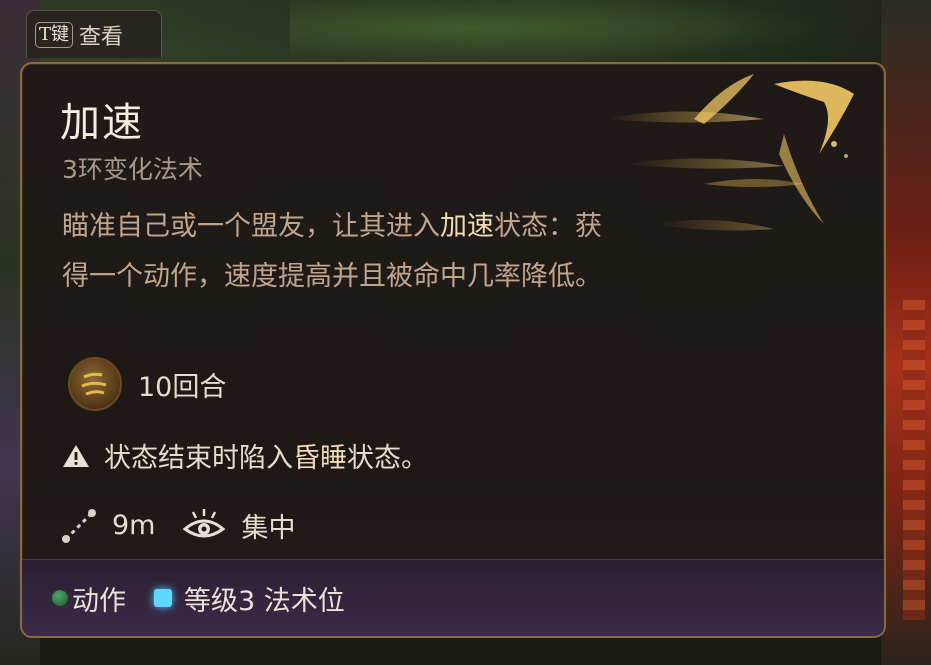 Image resolution: width=931 pixels, height=665 pixels. I want to click on action-cost: 动作, so click(89, 598).